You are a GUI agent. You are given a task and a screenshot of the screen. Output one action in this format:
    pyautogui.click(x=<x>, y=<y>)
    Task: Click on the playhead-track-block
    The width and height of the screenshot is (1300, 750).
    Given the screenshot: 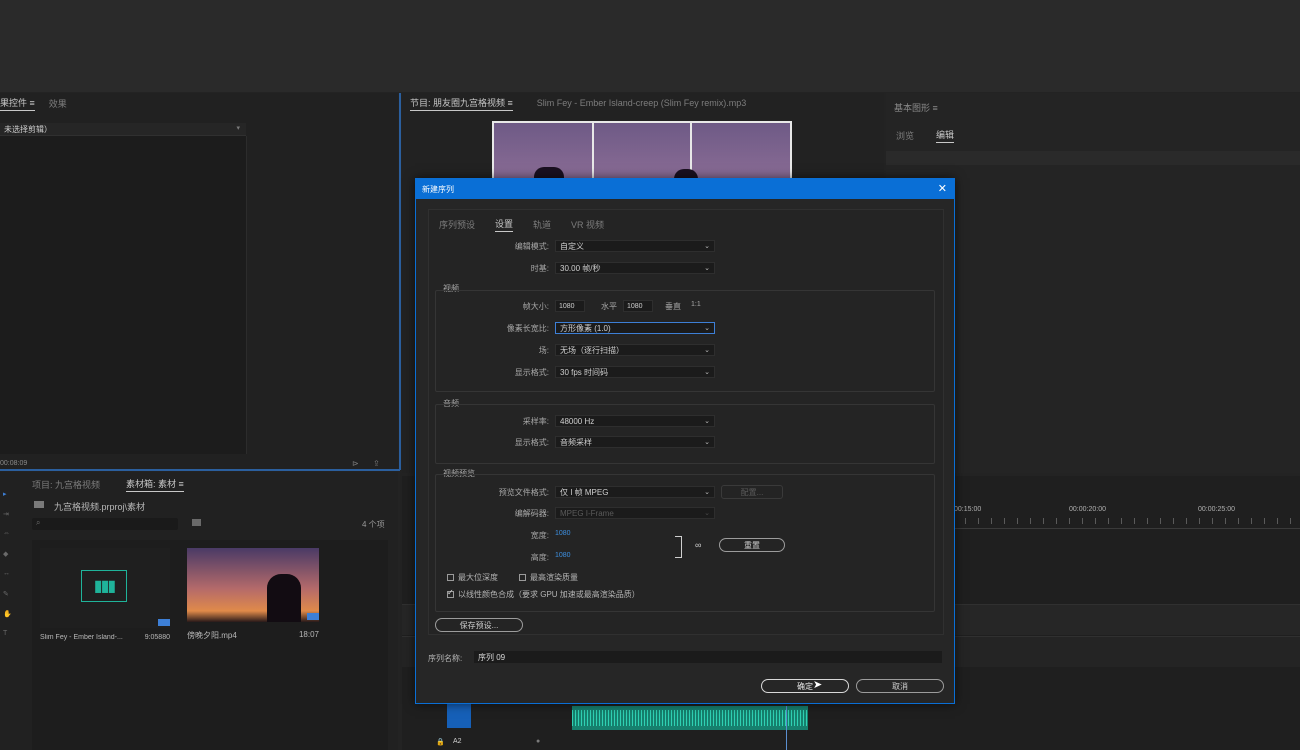 What is the action you would take?
    pyautogui.click(x=459, y=716)
    